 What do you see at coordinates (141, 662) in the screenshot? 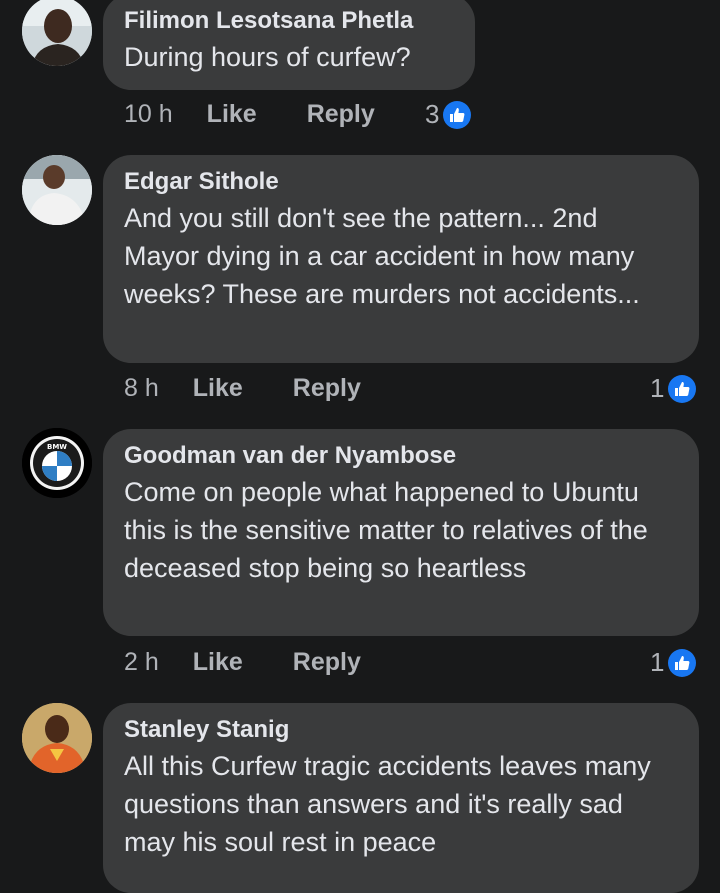
I see `comment-time: 2 h` at bounding box center [141, 662].